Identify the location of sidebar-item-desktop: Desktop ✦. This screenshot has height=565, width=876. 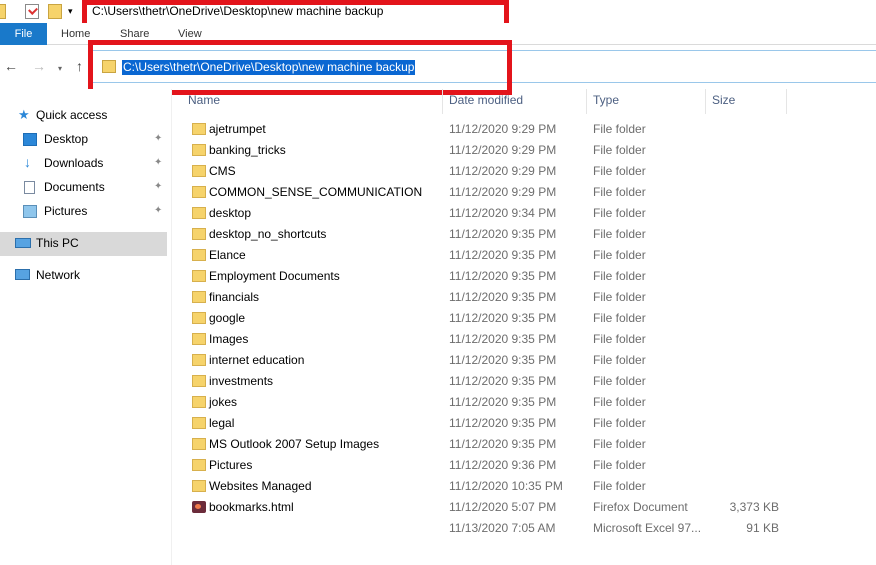
(83, 139).